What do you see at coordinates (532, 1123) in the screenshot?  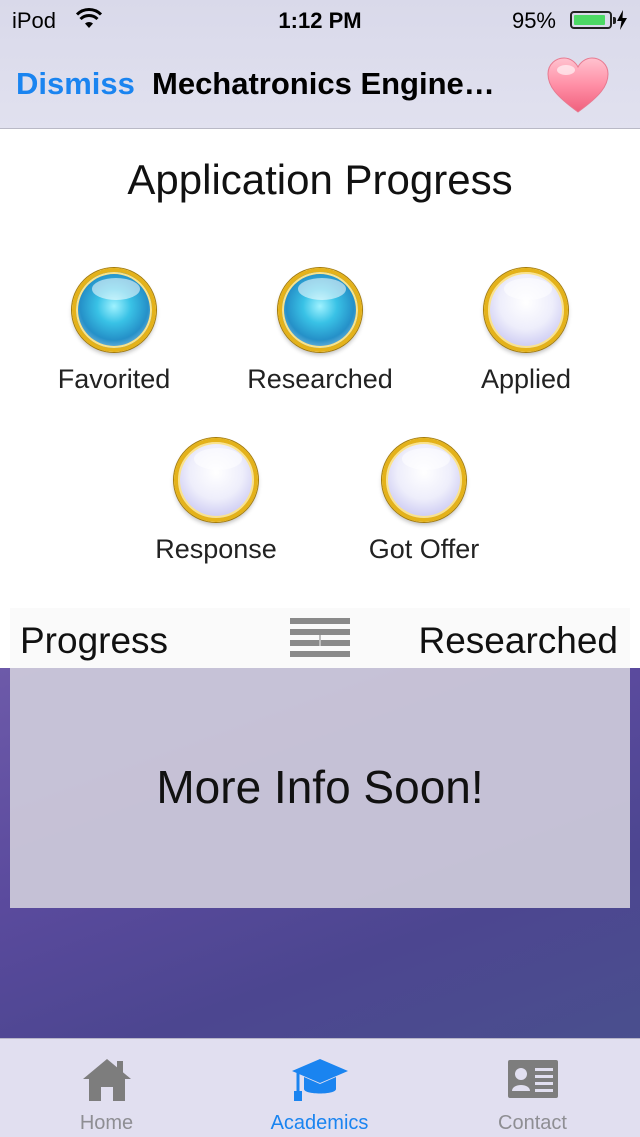 I see `tab-label: Contact` at bounding box center [532, 1123].